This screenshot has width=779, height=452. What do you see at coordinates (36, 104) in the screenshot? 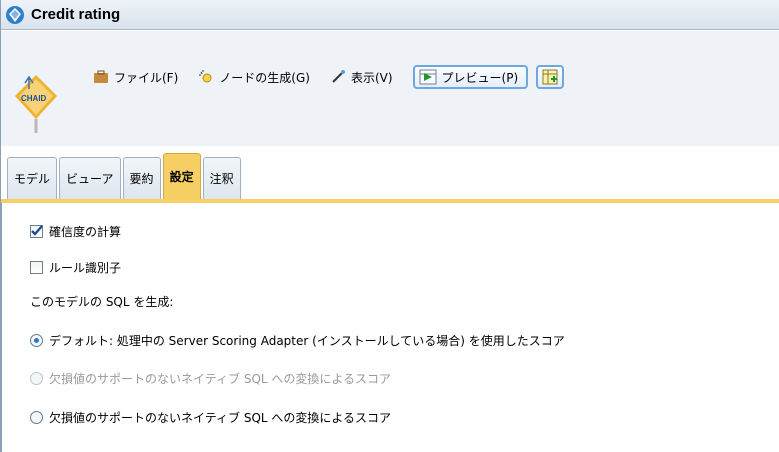
I see `chaid-model-icon: CHAID` at bounding box center [36, 104].